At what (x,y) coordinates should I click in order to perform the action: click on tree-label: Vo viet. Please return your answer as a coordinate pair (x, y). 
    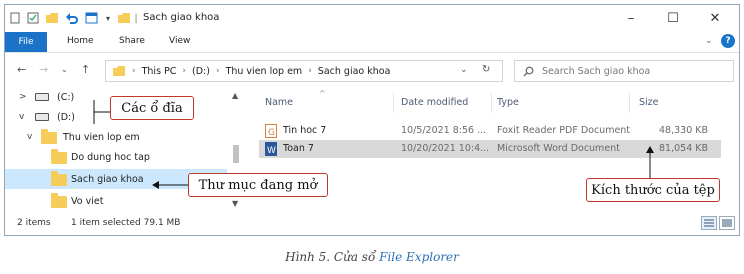
    Looking at the image, I should click on (87, 201).